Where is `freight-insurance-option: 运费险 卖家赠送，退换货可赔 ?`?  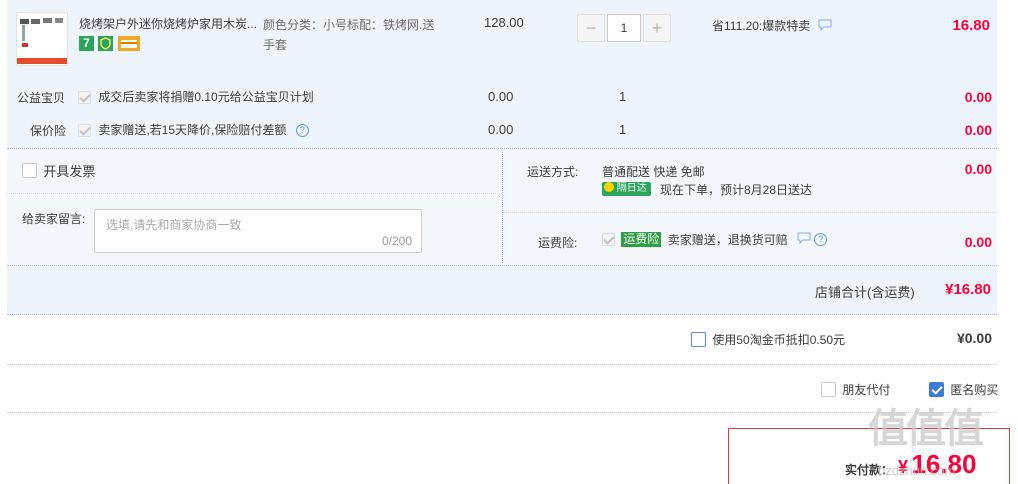 freight-insurance-option: 运费险 卖家赠送，退换货可赔 ? is located at coordinates (715, 239).